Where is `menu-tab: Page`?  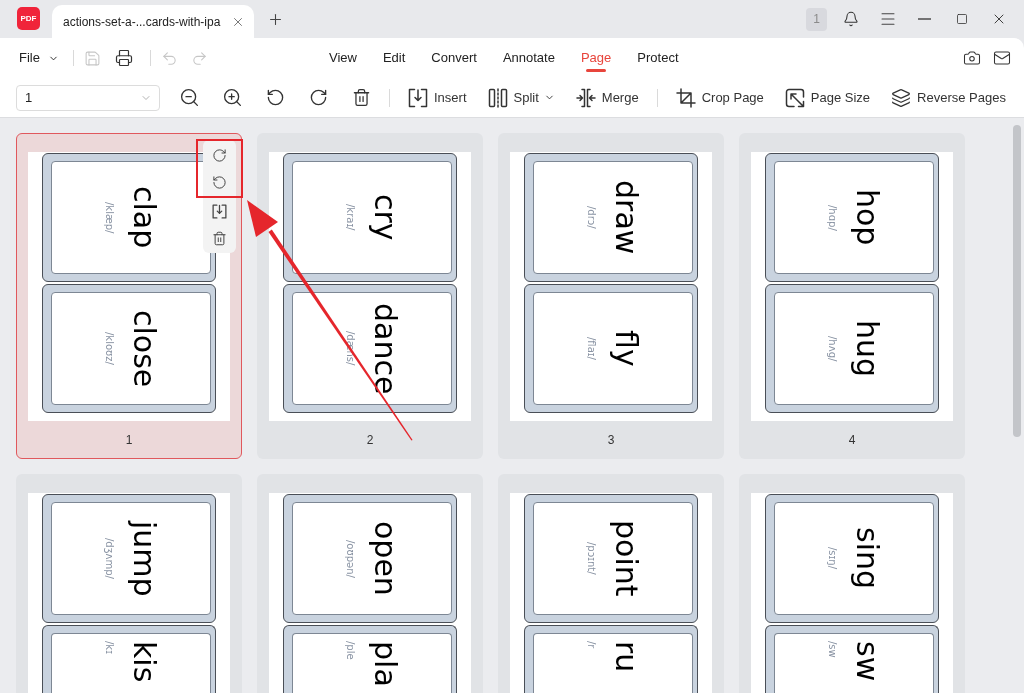 menu-tab: Page is located at coordinates (596, 58).